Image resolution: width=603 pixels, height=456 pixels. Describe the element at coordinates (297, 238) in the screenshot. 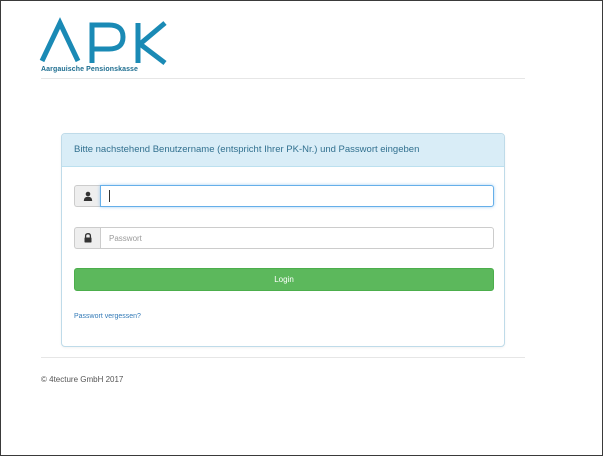

I see `password-field` at that location.